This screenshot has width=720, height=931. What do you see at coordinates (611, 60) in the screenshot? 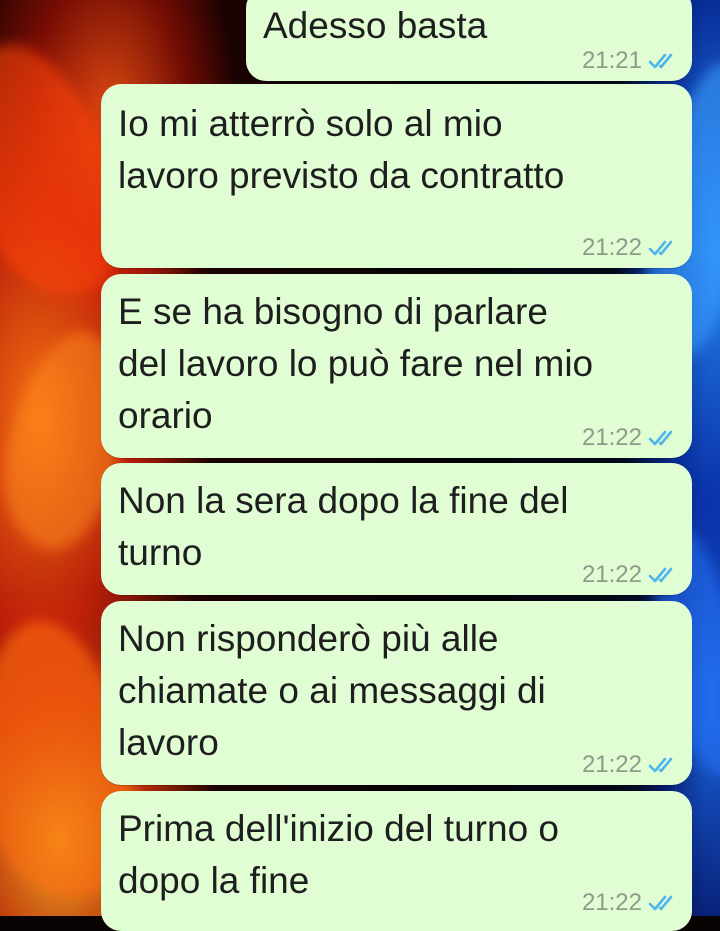
I see `message-time: 21:21` at bounding box center [611, 60].